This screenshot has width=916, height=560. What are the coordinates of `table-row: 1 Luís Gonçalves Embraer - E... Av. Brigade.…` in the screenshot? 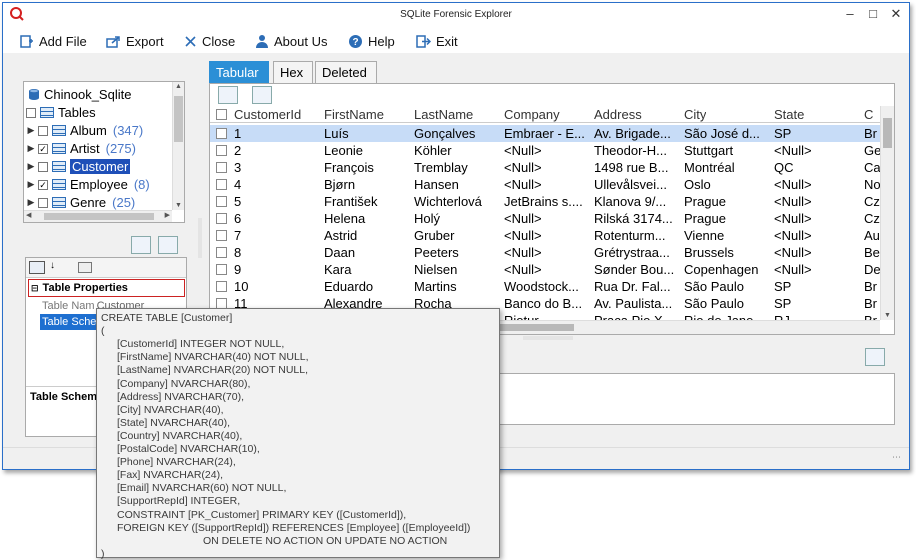 It's located at (545, 133).